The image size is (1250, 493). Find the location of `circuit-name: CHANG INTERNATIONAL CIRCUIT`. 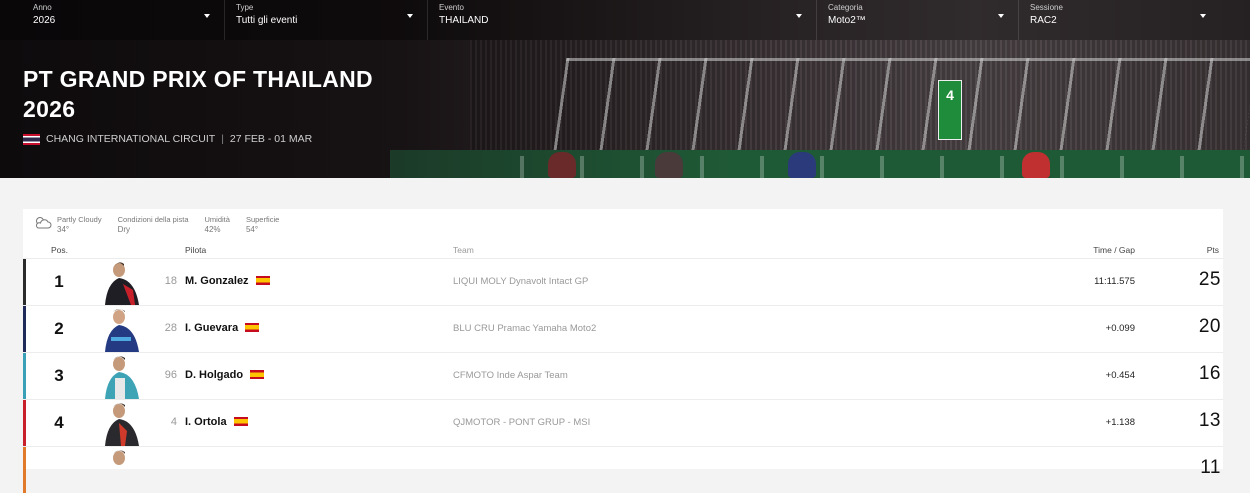

circuit-name: CHANG INTERNATIONAL CIRCUIT is located at coordinates (131, 139).